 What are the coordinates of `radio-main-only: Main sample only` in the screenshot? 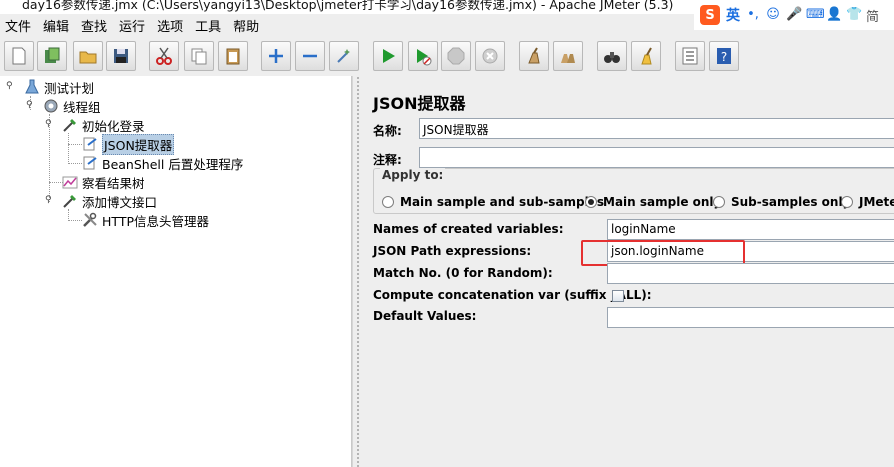 It's located at (653, 202).